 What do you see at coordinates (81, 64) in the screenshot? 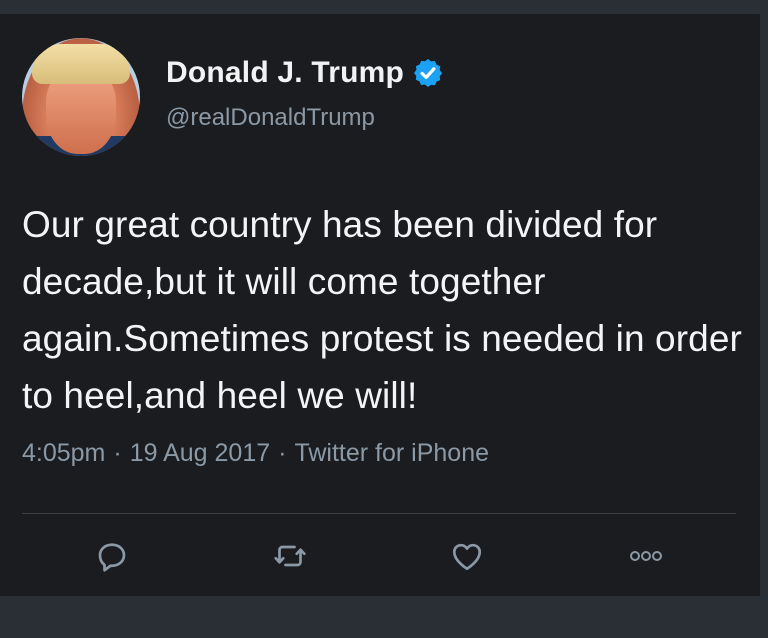
I see `avatar-hair` at bounding box center [81, 64].